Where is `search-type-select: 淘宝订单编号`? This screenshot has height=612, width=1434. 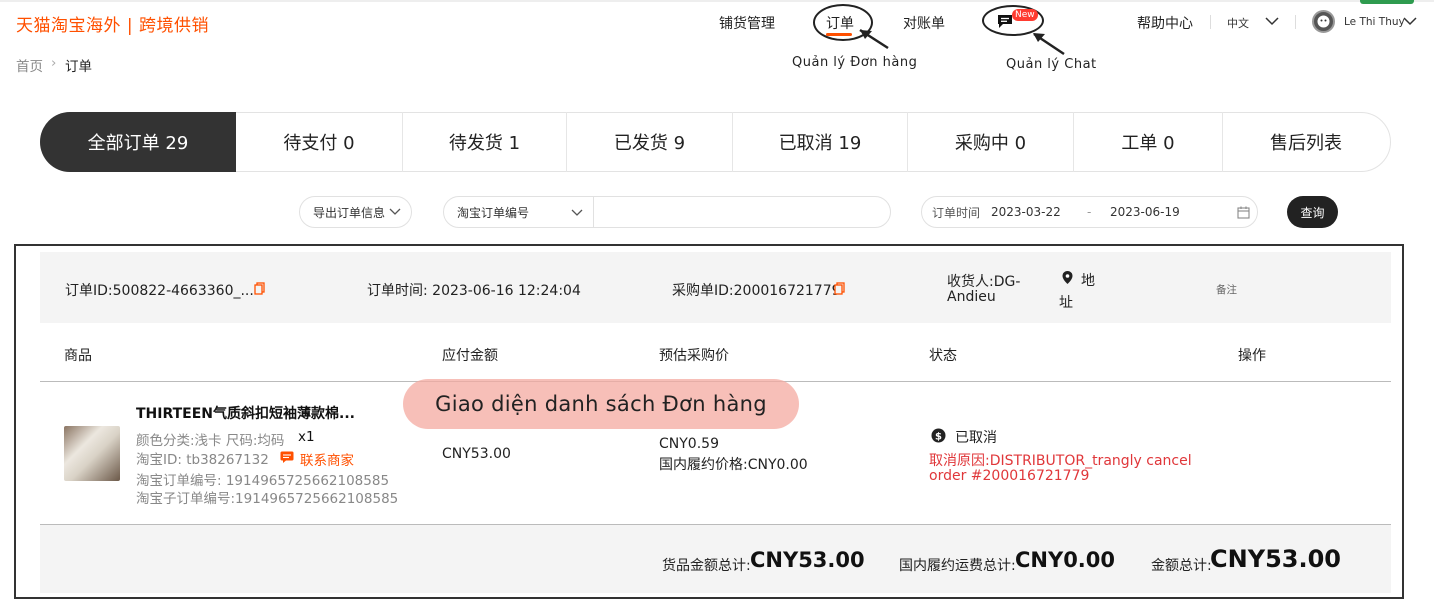
search-type-select: 淘宝订单编号 is located at coordinates (519, 212).